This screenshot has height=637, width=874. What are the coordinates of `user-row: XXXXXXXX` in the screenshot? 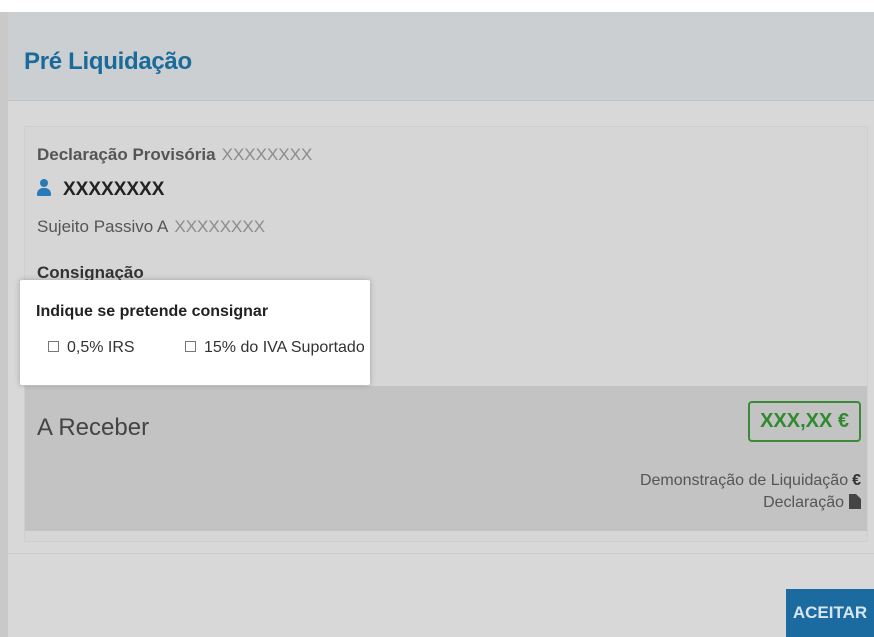 It's located at (100, 190).